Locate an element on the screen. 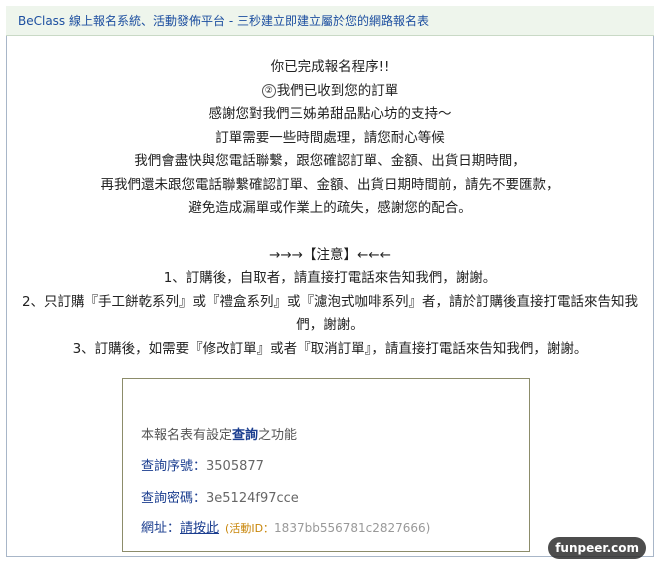 This screenshot has width=660, height=563. query-password-label: 查詢密碼： is located at coordinates (174, 498).